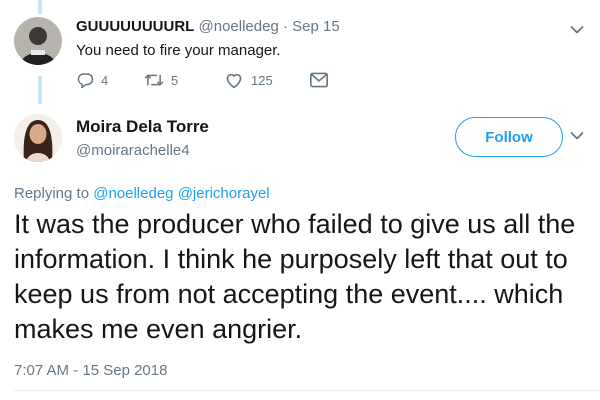 This screenshot has height=400, width=600. Describe the element at coordinates (175, 80) in the screenshot. I see `retweet-count: 5` at that location.